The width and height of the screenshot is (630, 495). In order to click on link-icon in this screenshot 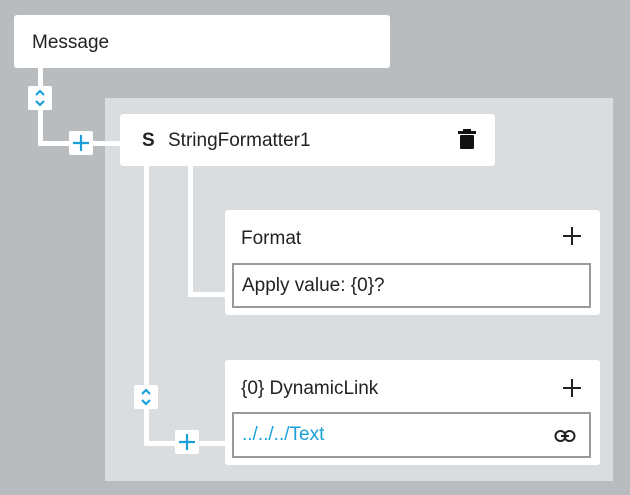, I will do `click(565, 436)`.